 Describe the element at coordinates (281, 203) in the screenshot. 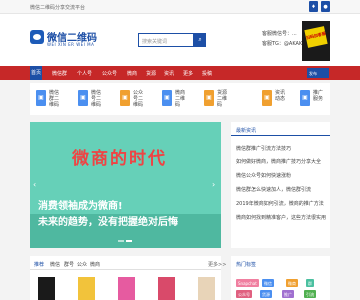

I see `news-item: 2019年微商如何引流，微商的推广方法` at that location.